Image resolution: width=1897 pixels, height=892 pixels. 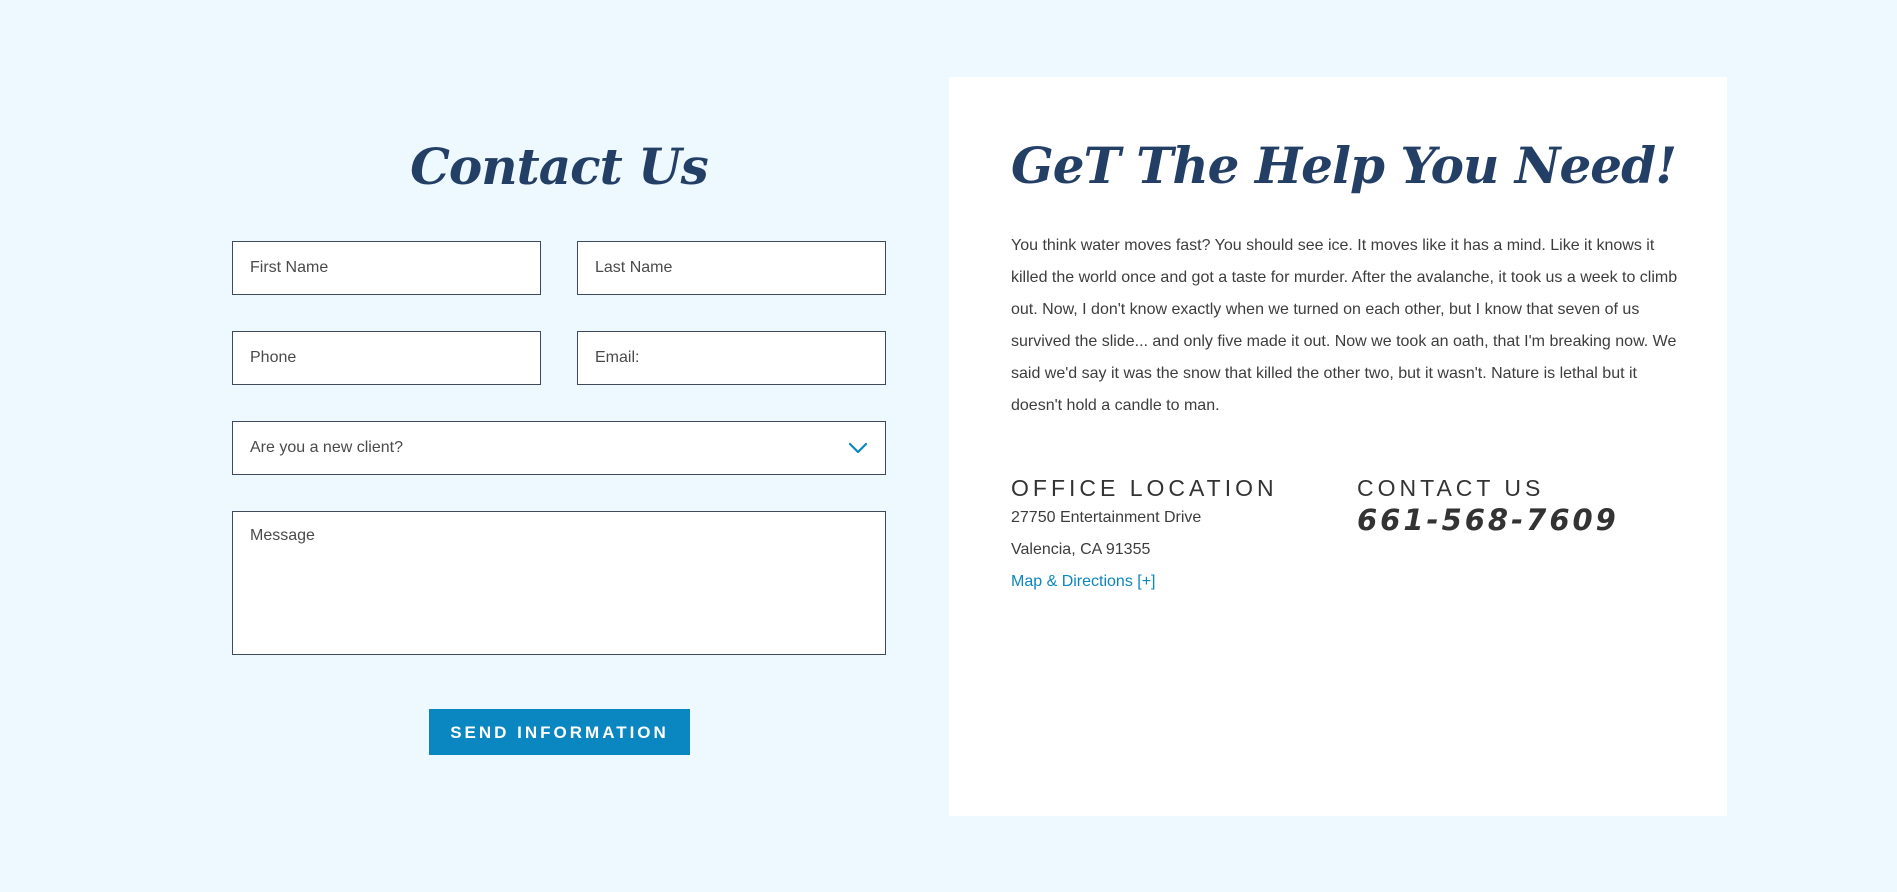 I want to click on phone-field: Phone, so click(x=386, y=358).